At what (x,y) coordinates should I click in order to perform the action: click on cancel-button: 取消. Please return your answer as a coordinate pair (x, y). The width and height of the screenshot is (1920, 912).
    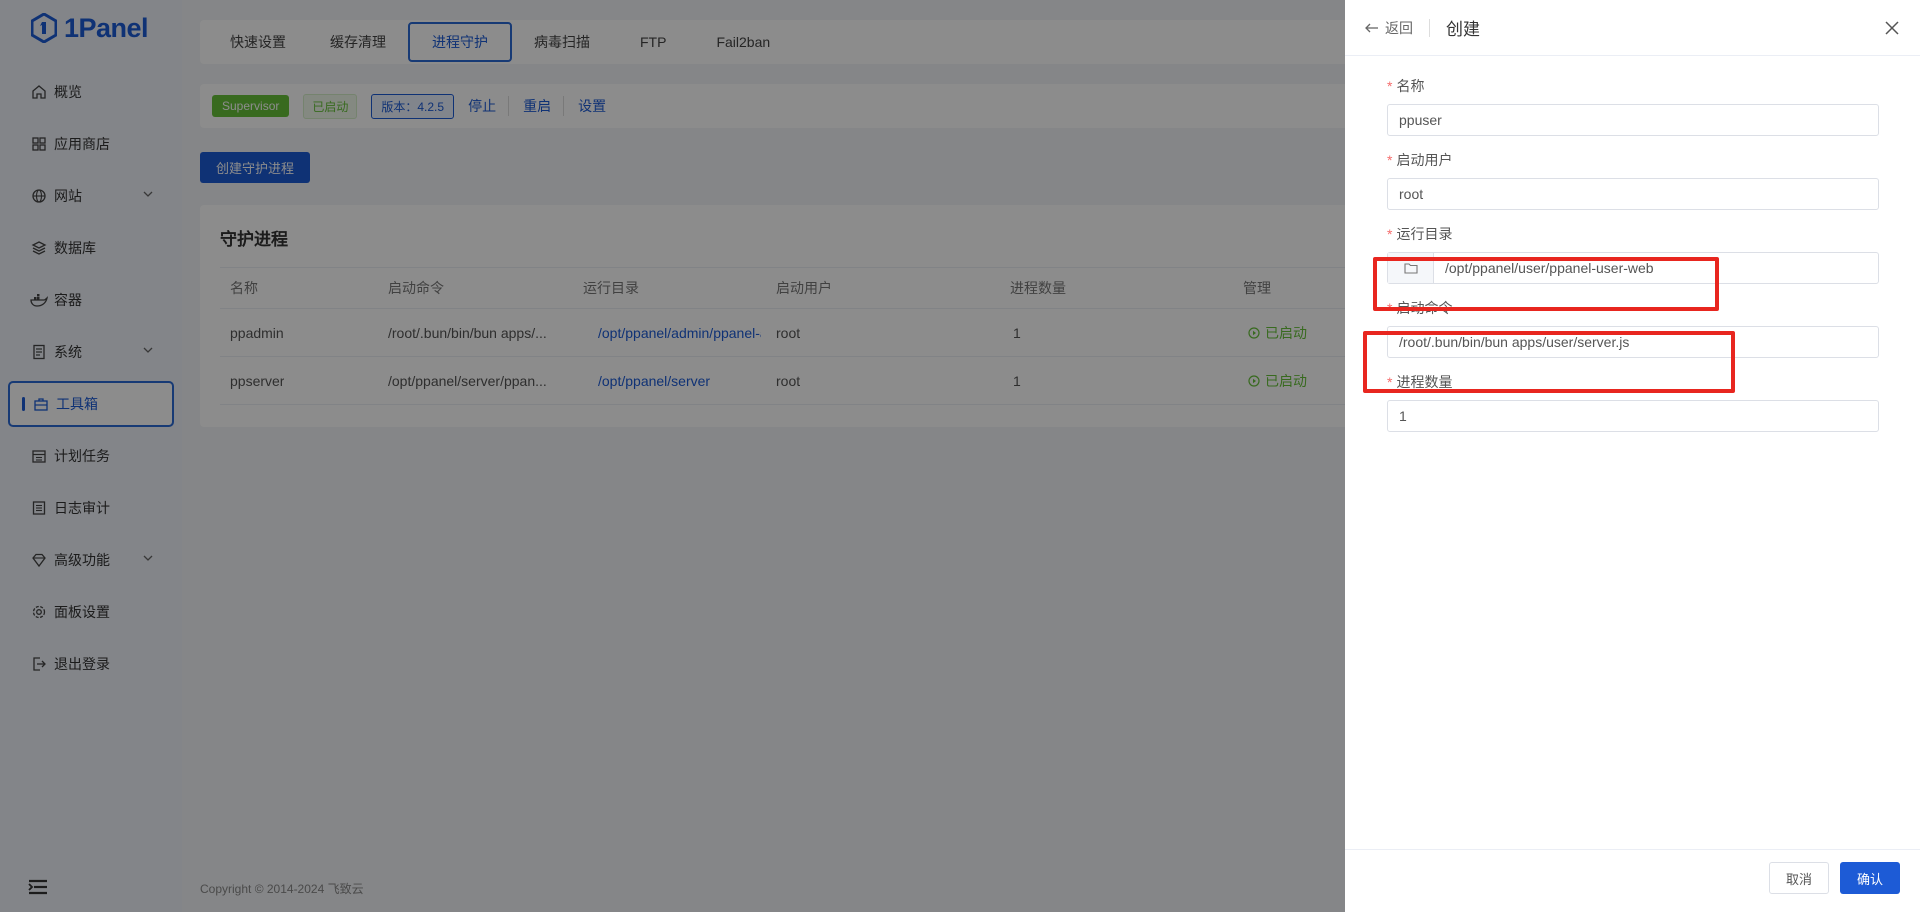
    Looking at the image, I should click on (1799, 878).